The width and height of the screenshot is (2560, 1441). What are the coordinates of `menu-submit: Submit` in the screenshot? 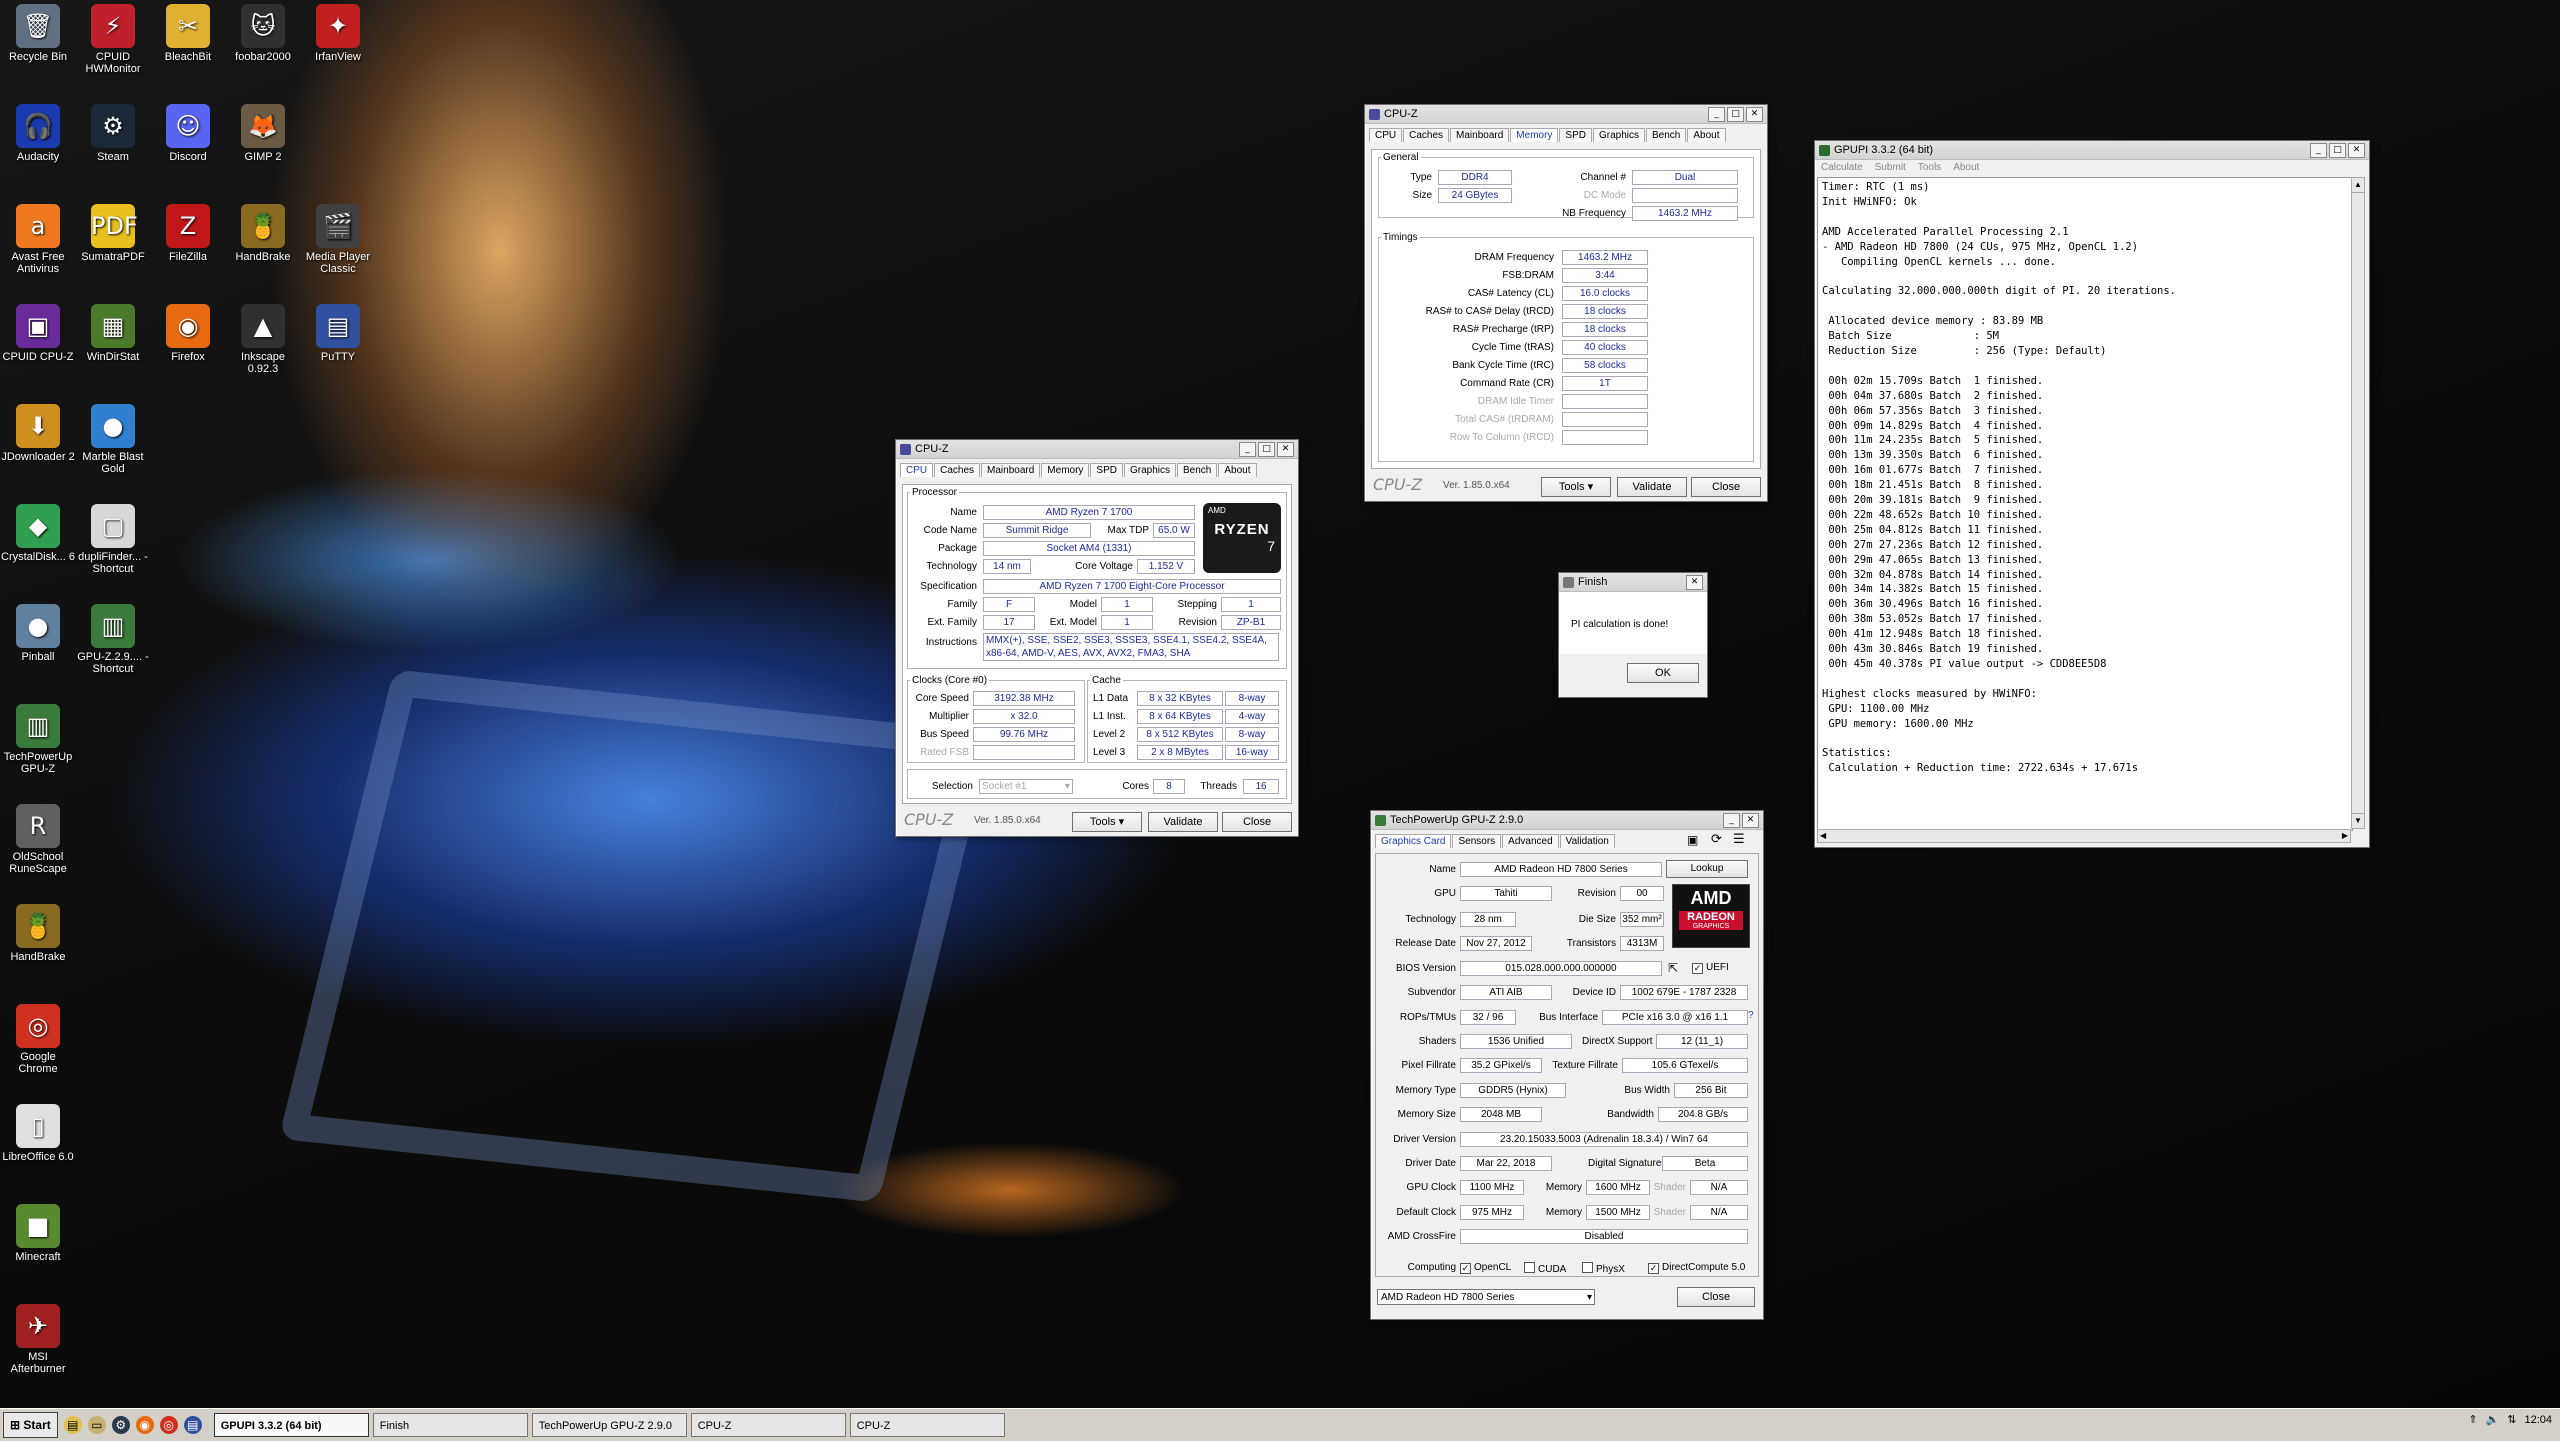 It's located at (1890, 168).